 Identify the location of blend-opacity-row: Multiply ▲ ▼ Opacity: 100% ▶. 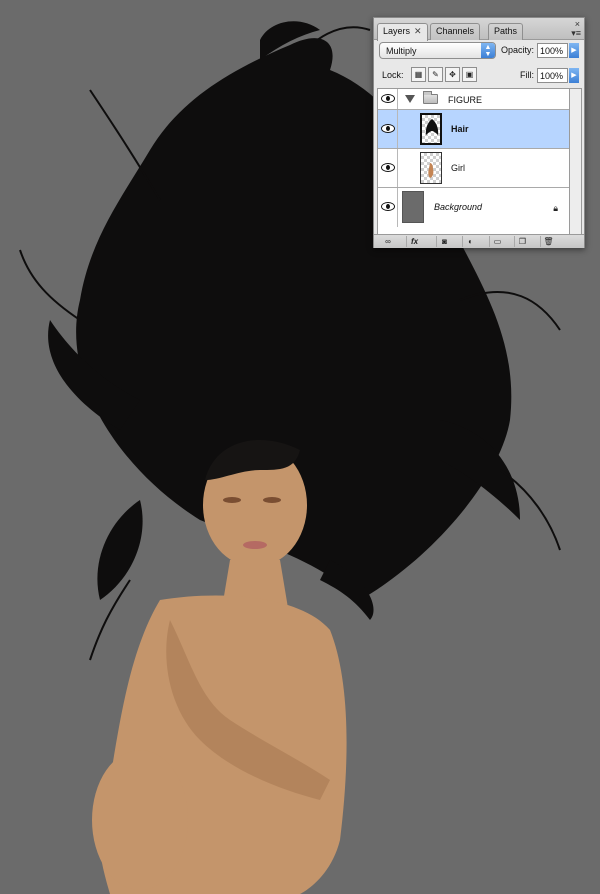
(479, 51).